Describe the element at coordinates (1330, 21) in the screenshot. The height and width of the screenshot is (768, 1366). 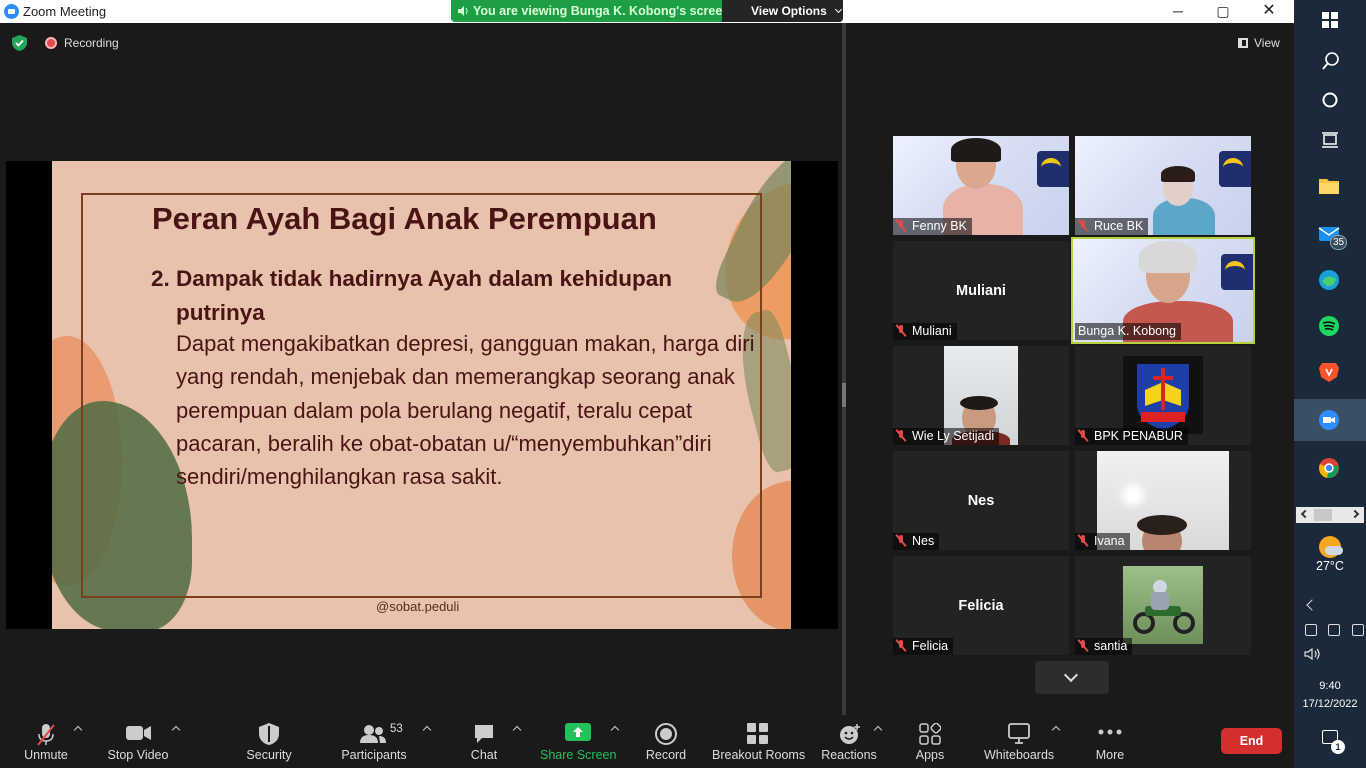
I see `start-button` at that location.